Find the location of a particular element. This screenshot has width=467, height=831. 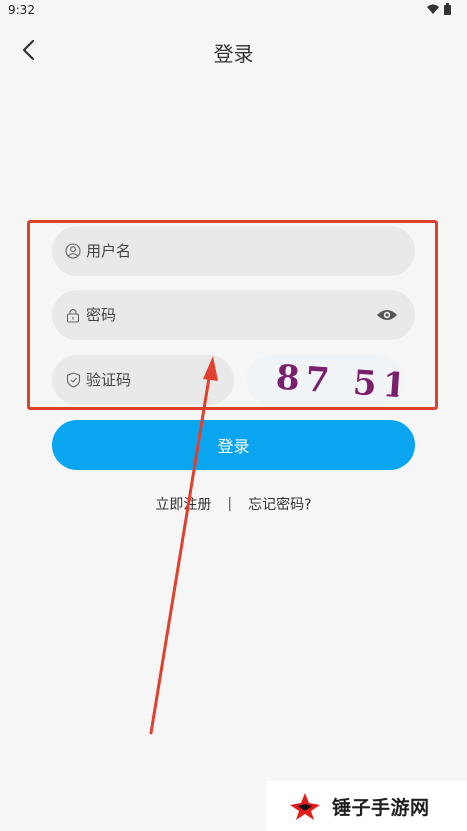

wifi-icon is located at coordinates (433, 9).